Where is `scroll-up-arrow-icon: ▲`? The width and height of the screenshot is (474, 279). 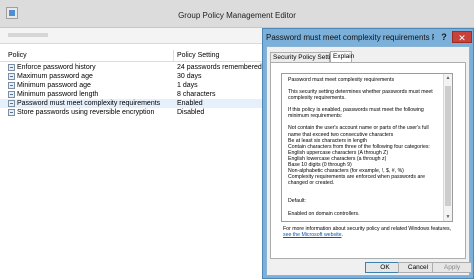 scroll-up-arrow-icon: ▲ is located at coordinates (448, 78).